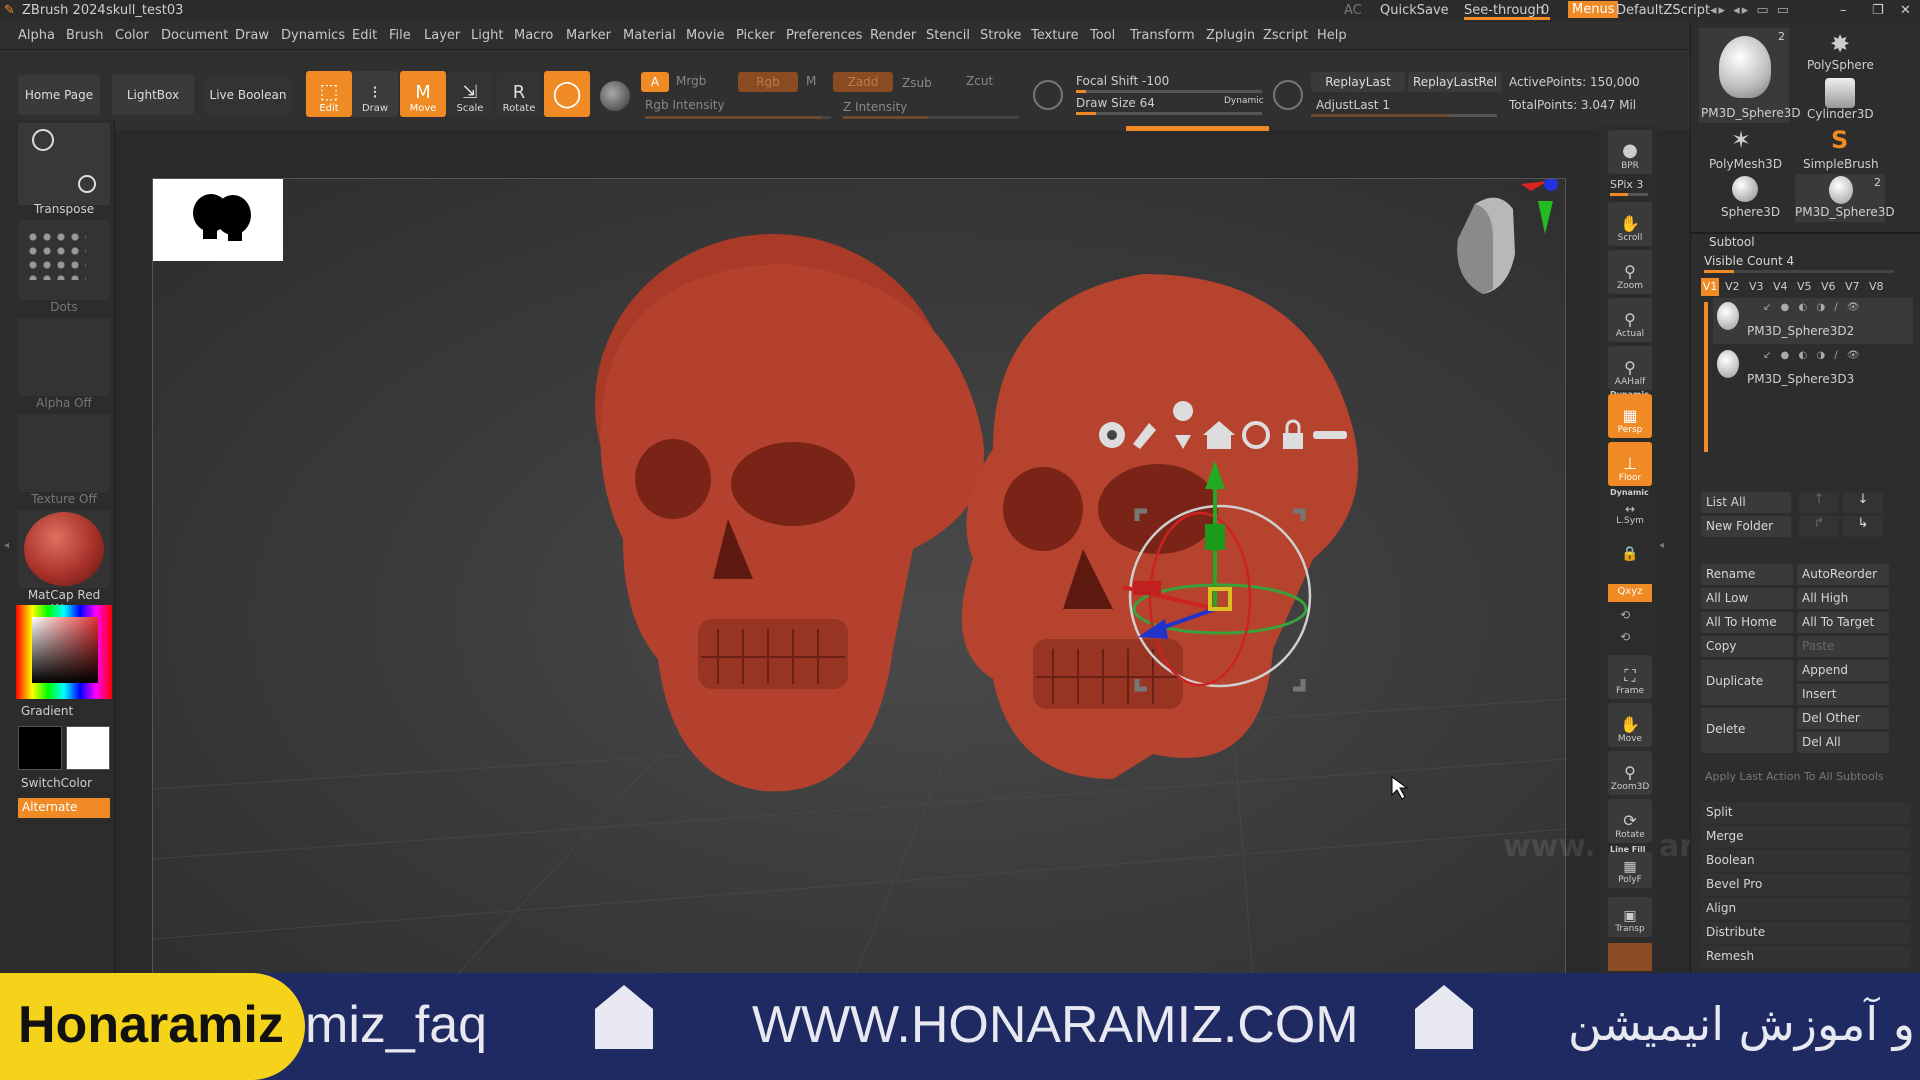 This screenshot has width=1920, height=1080. What do you see at coordinates (487, 35) in the screenshot?
I see `menu-light: Light` at bounding box center [487, 35].